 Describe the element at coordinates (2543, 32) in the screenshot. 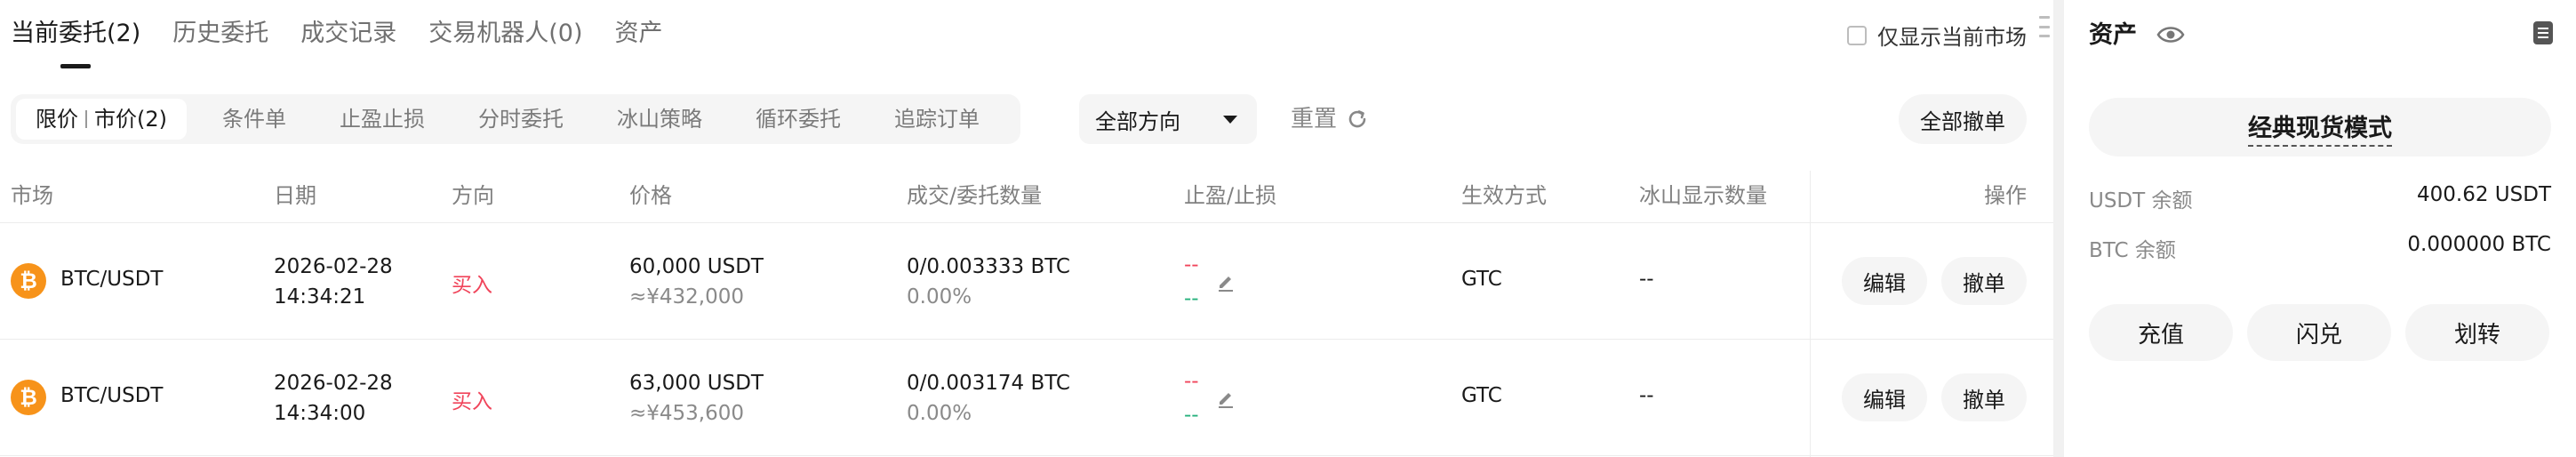

I see `document-icon` at that location.